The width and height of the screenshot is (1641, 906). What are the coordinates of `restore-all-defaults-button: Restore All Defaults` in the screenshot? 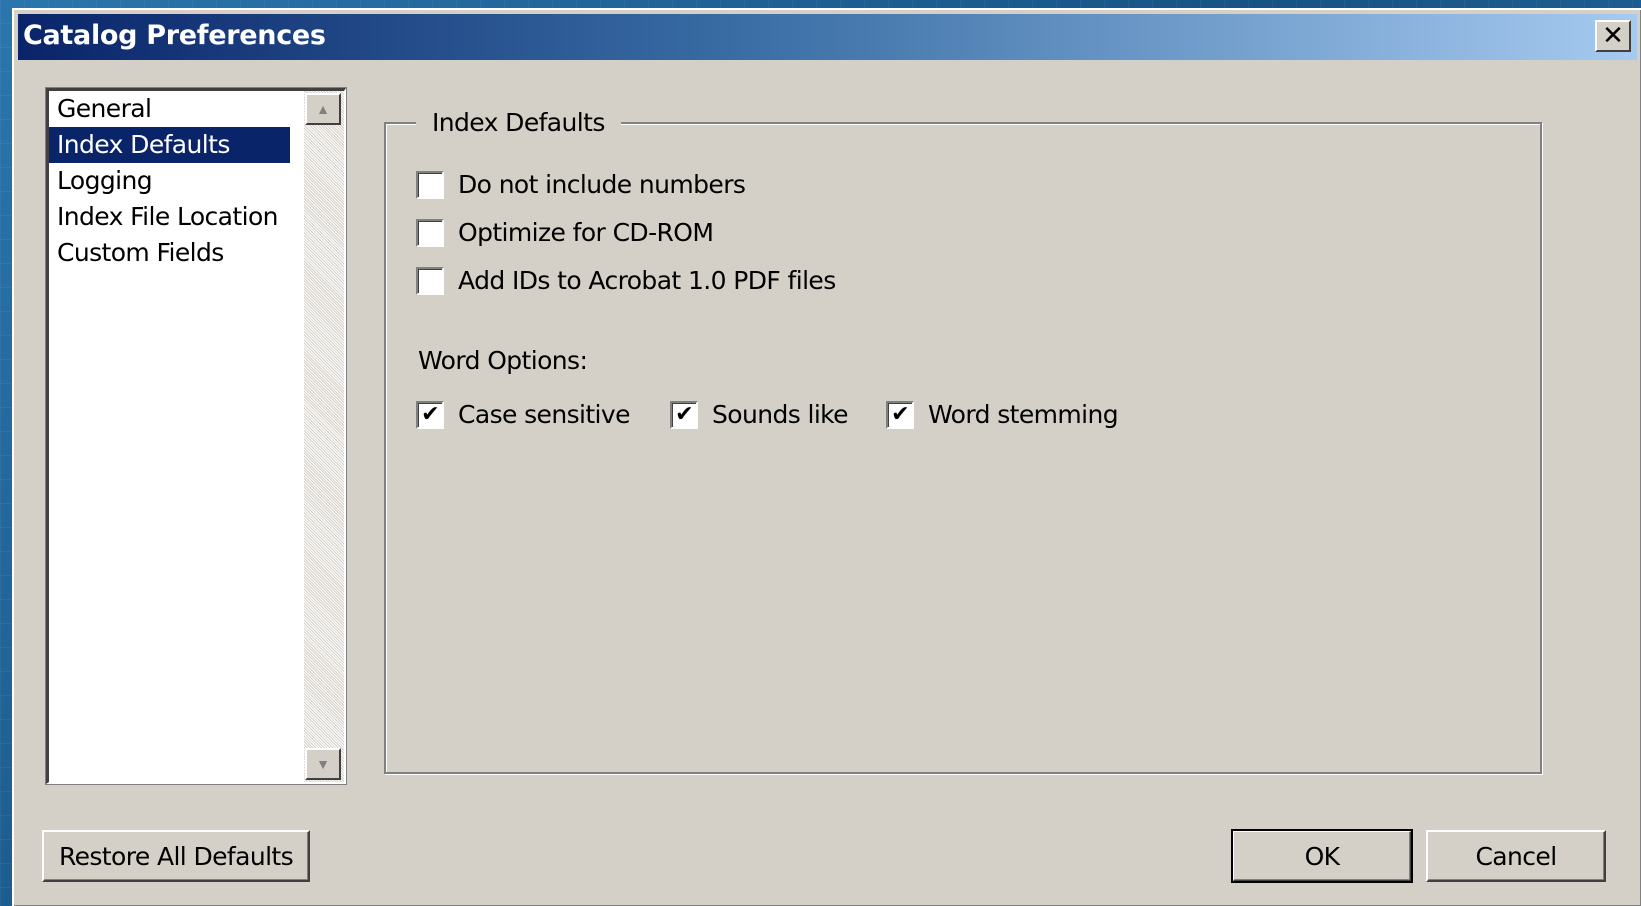 It's located at (176, 856).